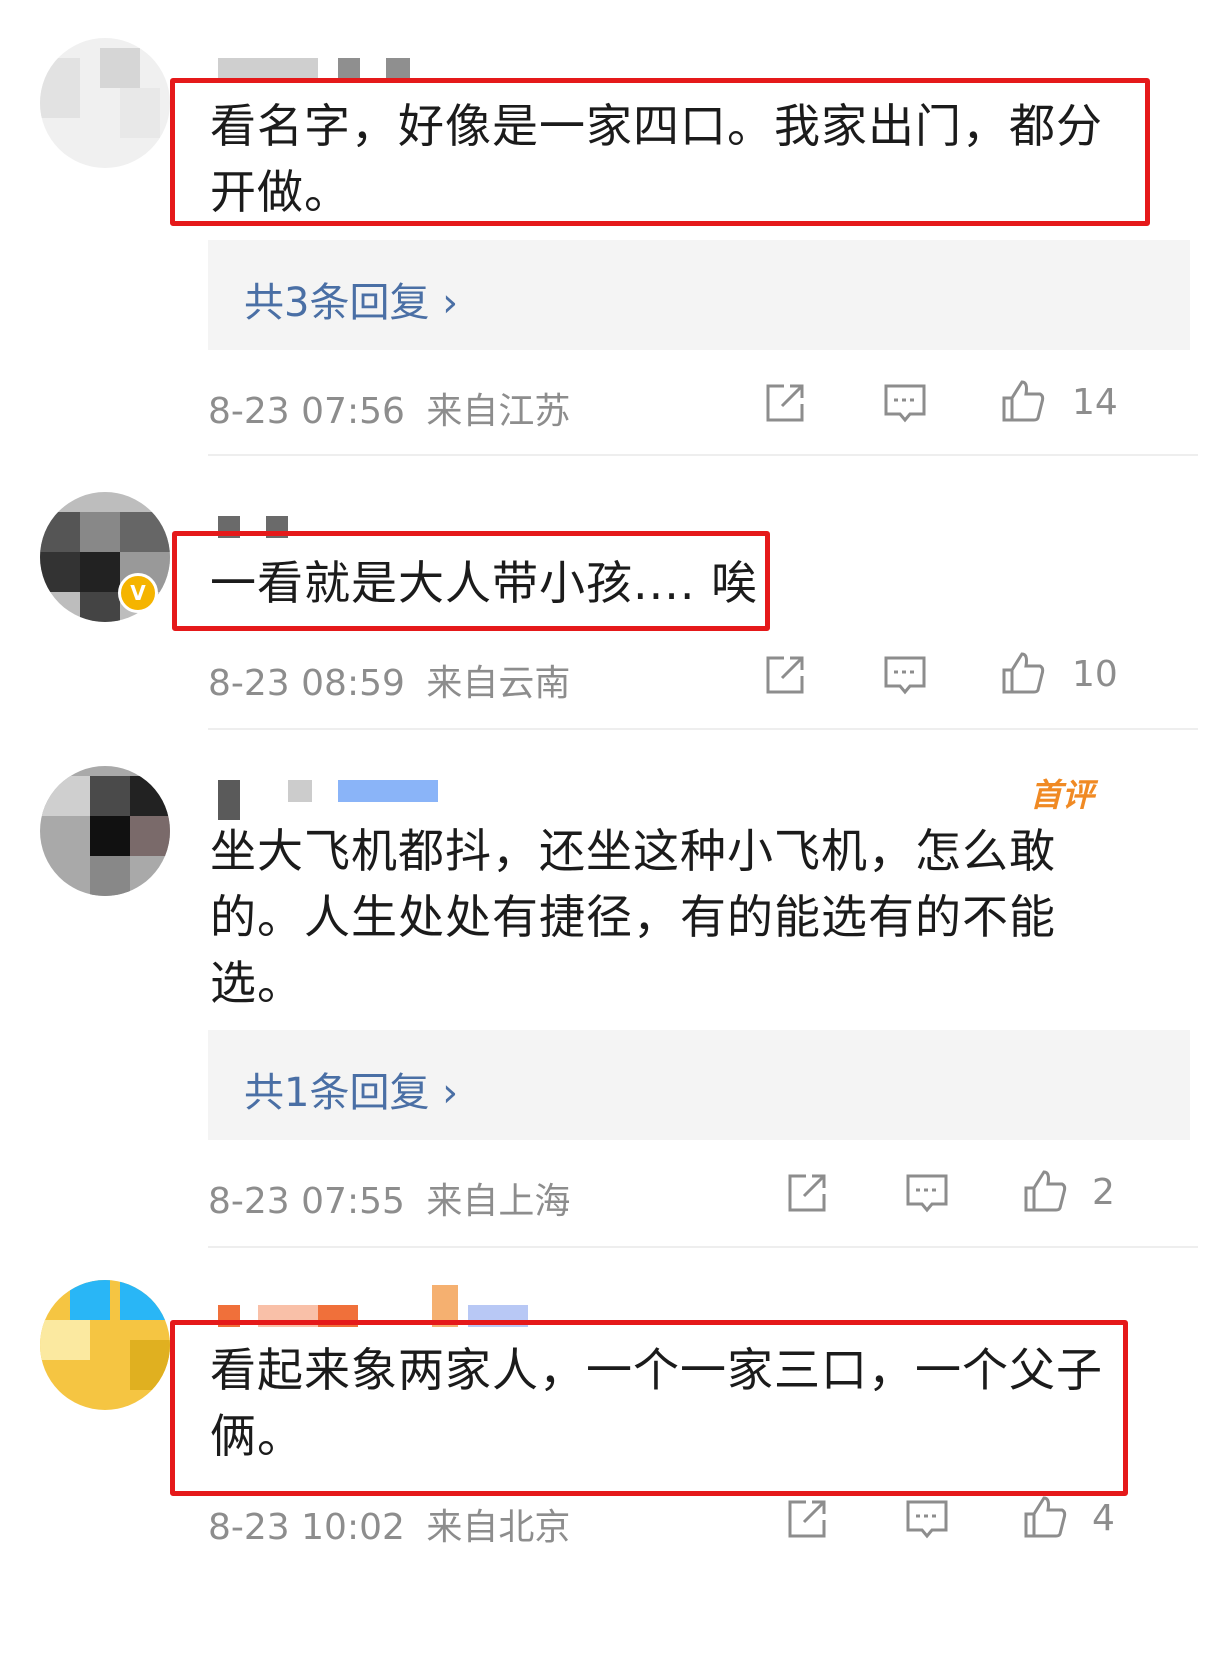  Describe the element at coordinates (306, 411) in the screenshot. I see `timestamp: 8-23 07:56` at that location.